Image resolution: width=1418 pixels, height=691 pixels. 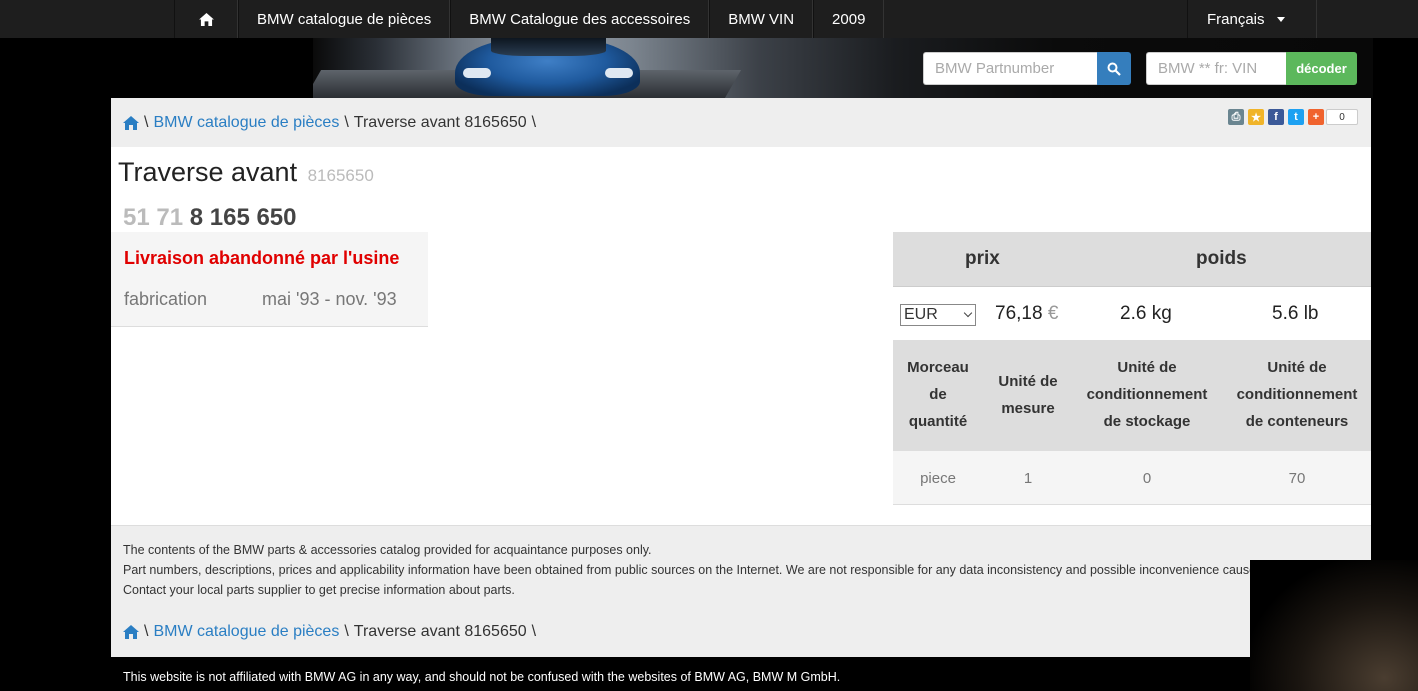 What do you see at coordinates (968, 313) in the screenshot?
I see `chevron-down-icon` at bounding box center [968, 313].